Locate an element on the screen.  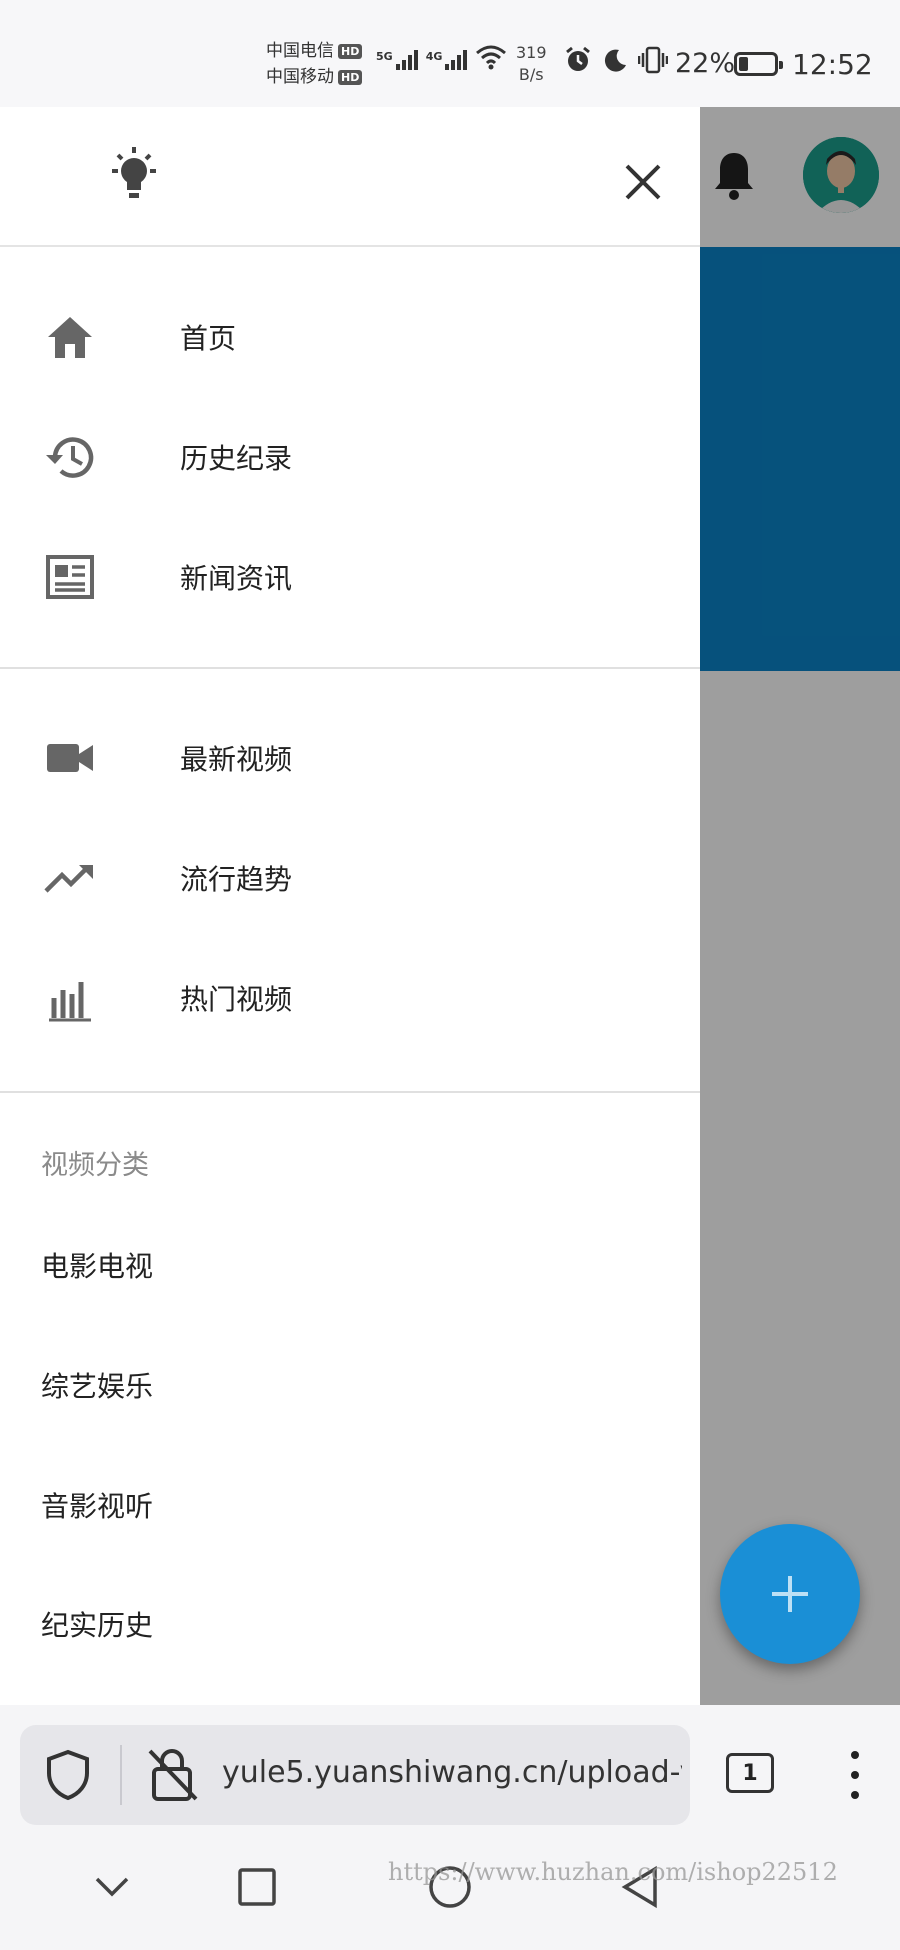
shield-icon is located at coordinates (68, 1775).